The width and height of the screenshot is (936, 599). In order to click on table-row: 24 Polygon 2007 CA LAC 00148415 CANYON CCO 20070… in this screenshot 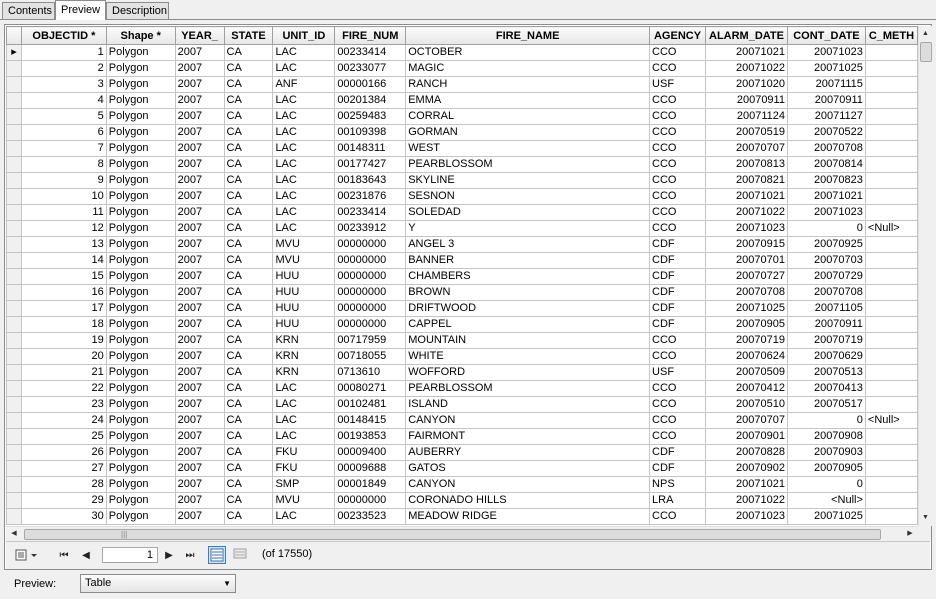, I will do `click(462, 420)`.